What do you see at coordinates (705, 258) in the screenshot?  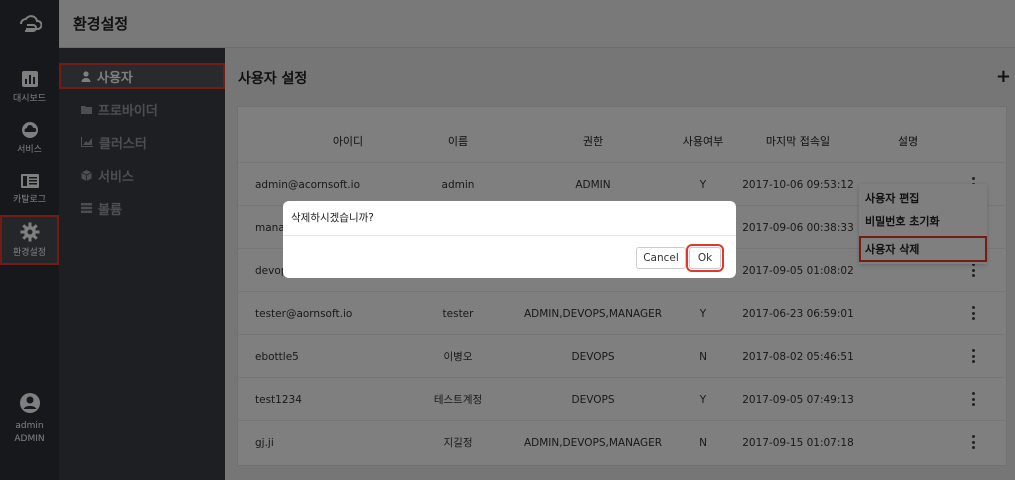 I see `ok-button: Ok` at bounding box center [705, 258].